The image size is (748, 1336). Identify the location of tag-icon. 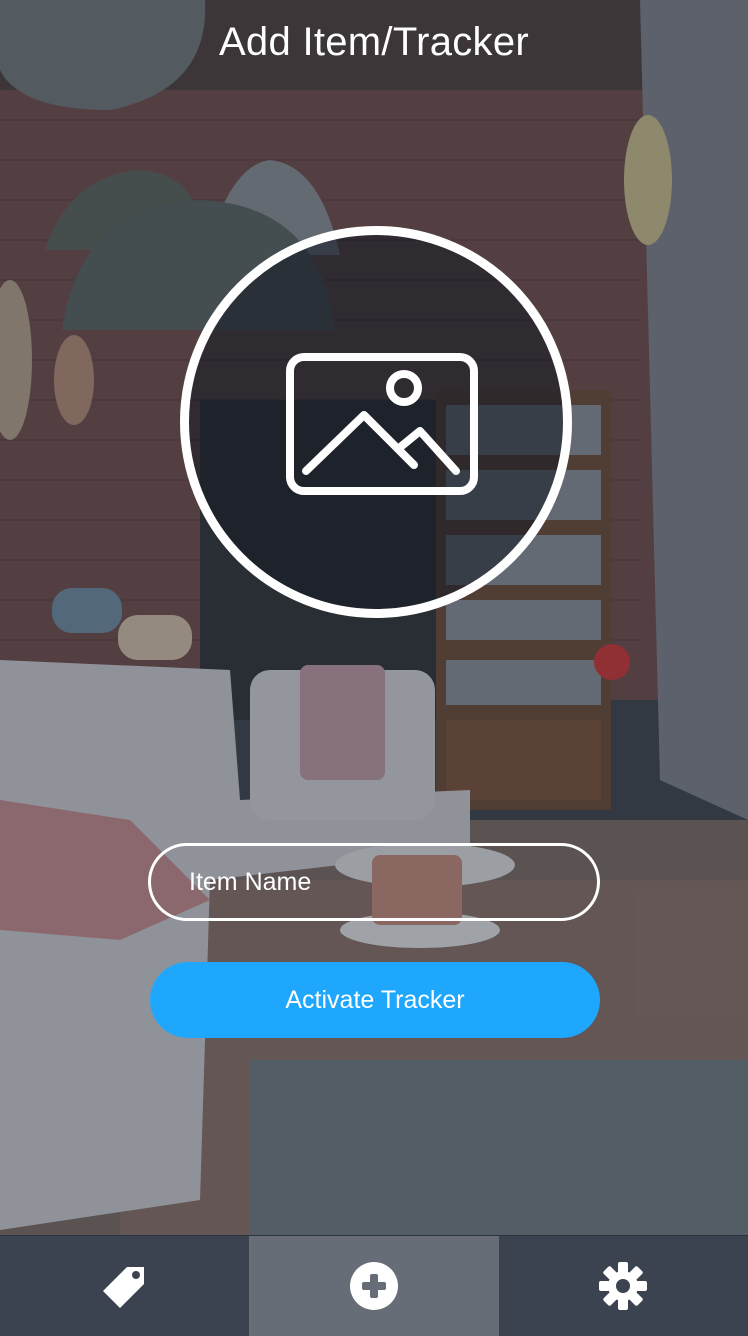
(123, 1287).